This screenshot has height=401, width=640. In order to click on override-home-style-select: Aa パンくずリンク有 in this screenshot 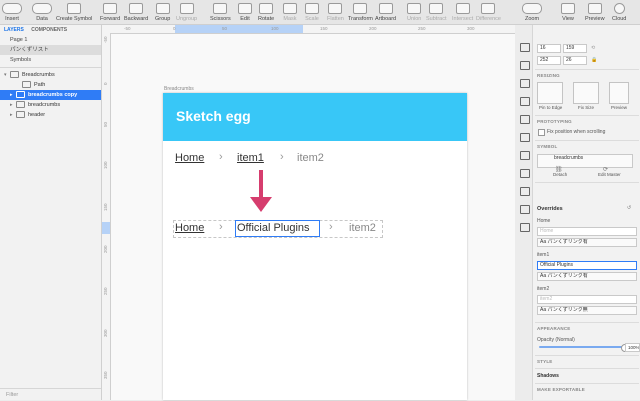, I will do `click(587, 242)`.